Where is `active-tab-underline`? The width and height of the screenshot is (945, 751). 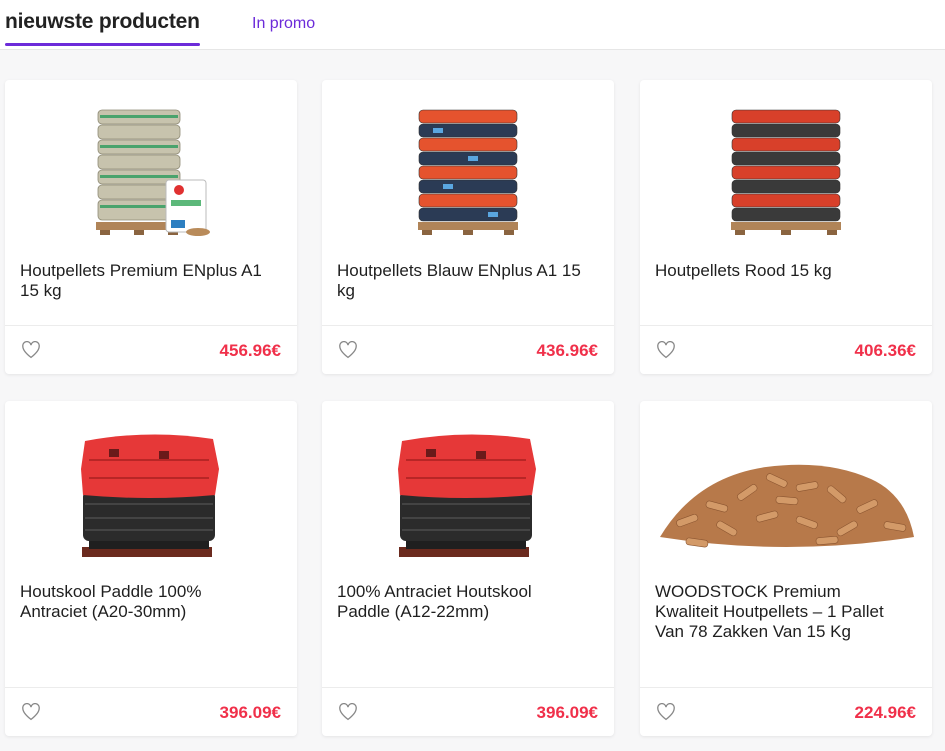
active-tab-underline is located at coordinates (102, 44).